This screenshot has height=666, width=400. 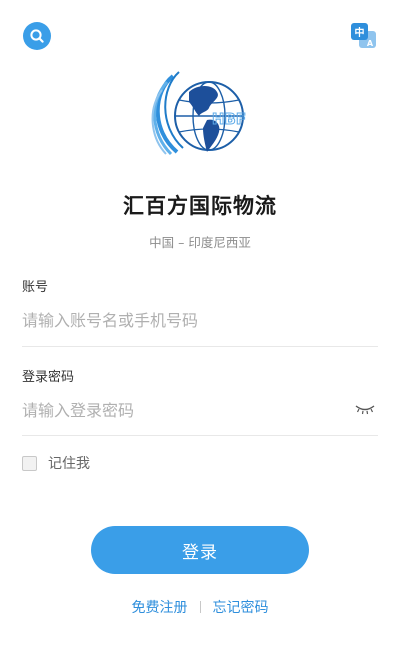 What do you see at coordinates (160, 607) in the screenshot?
I see `register-link: 免费注册` at bounding box center [160, 607].